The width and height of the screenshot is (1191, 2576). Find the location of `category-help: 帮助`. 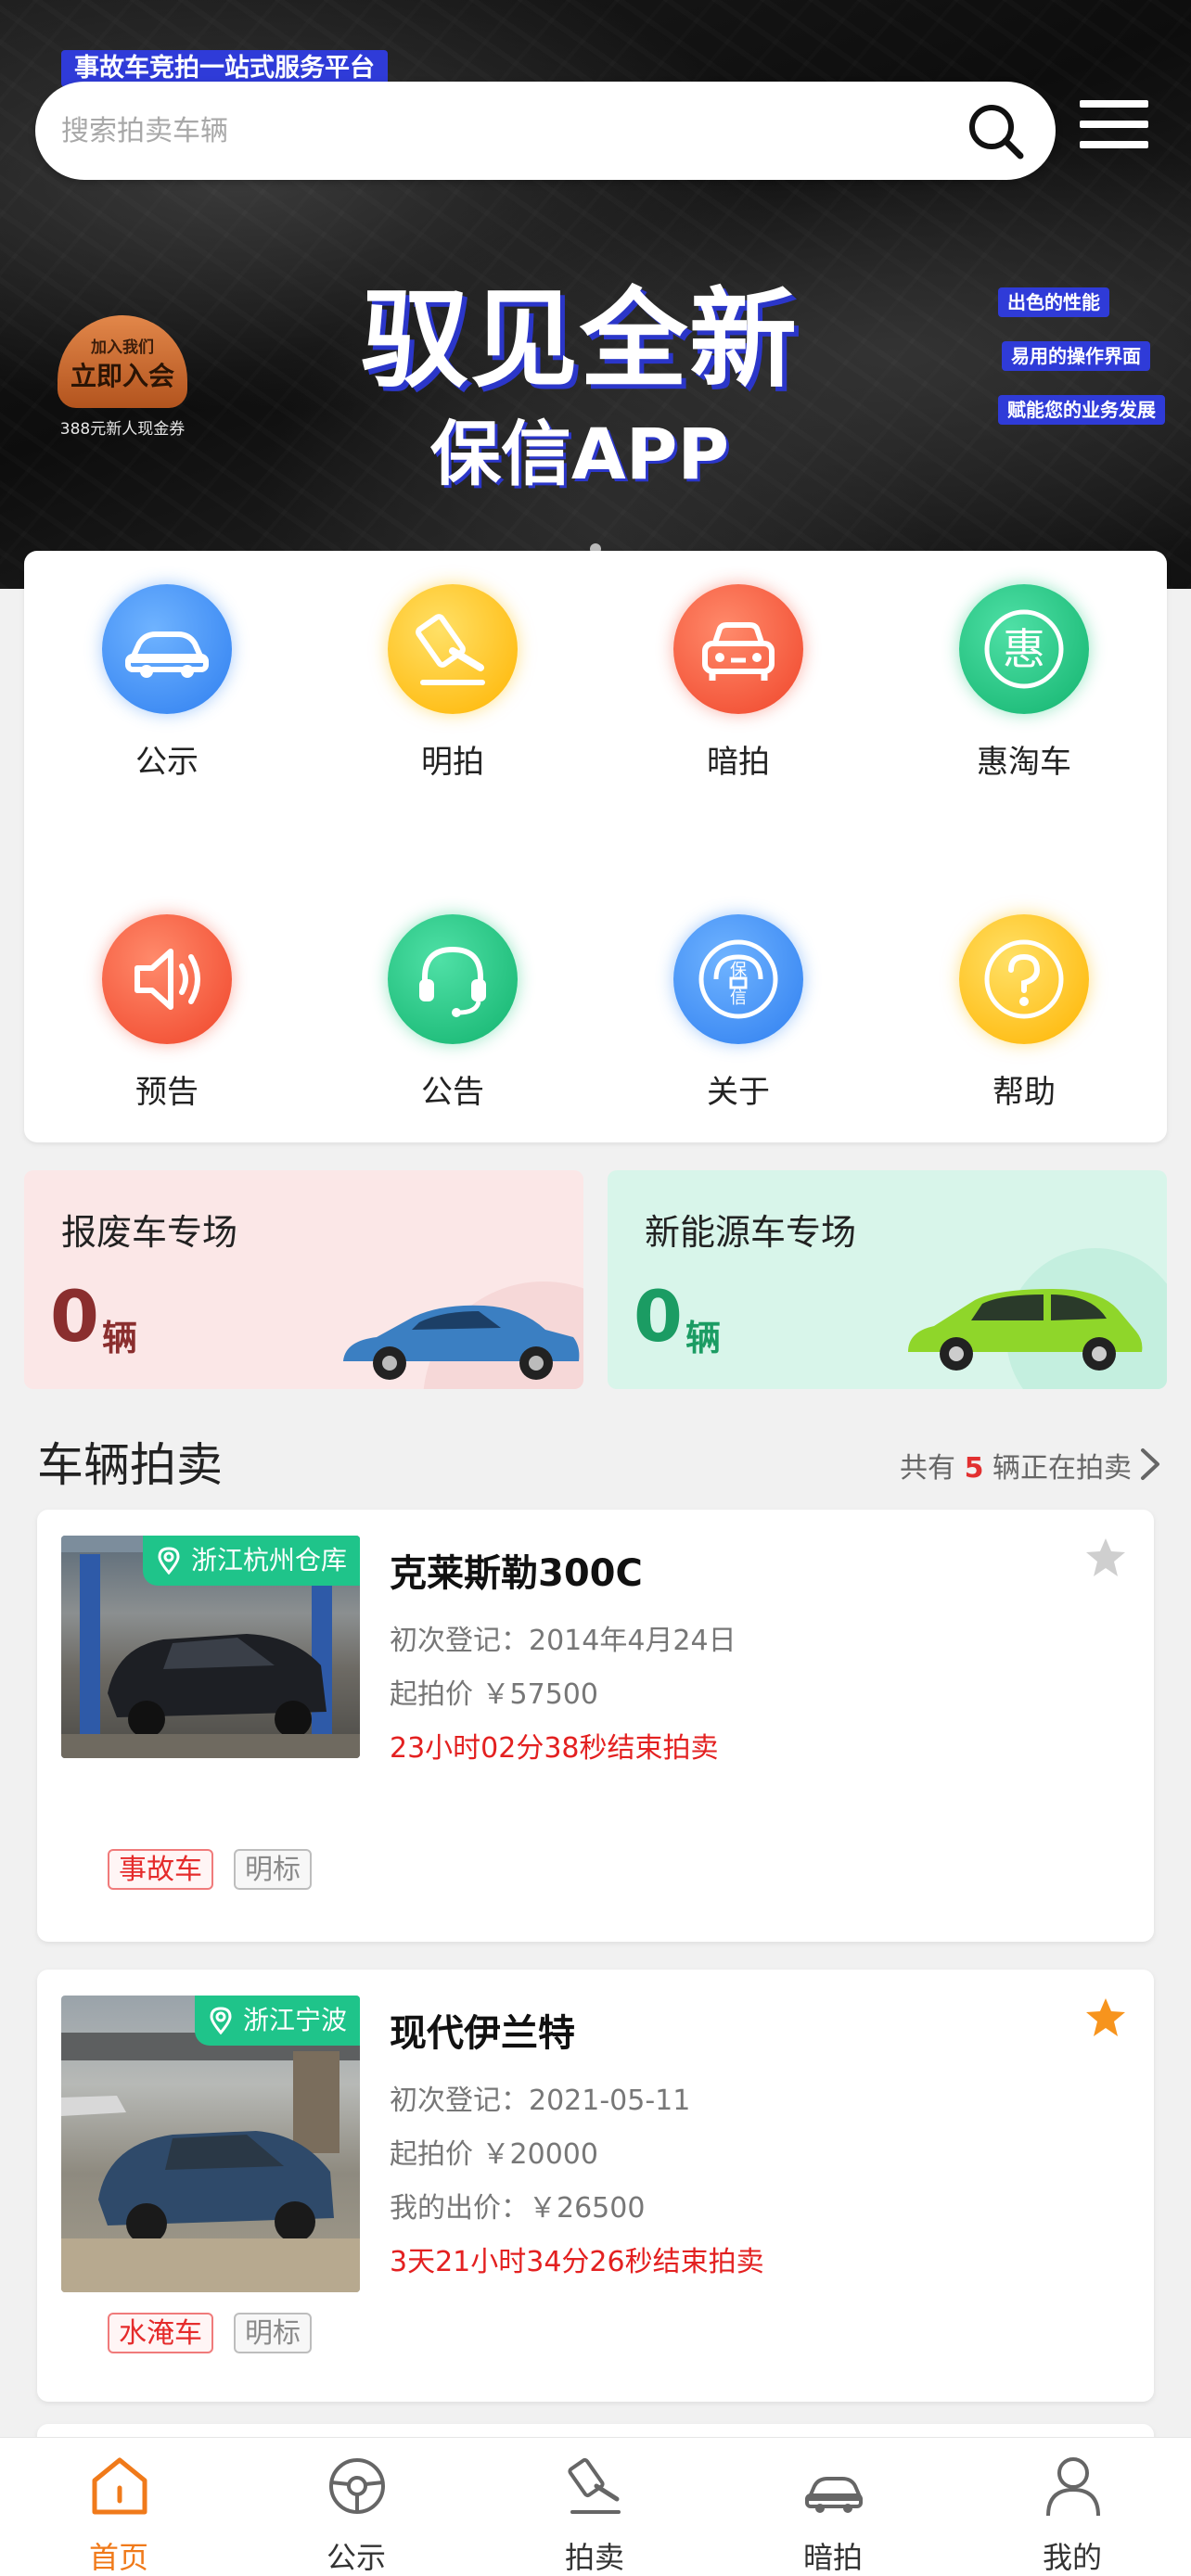

category-help: 帮助 is located at coordinates (1024, 996).